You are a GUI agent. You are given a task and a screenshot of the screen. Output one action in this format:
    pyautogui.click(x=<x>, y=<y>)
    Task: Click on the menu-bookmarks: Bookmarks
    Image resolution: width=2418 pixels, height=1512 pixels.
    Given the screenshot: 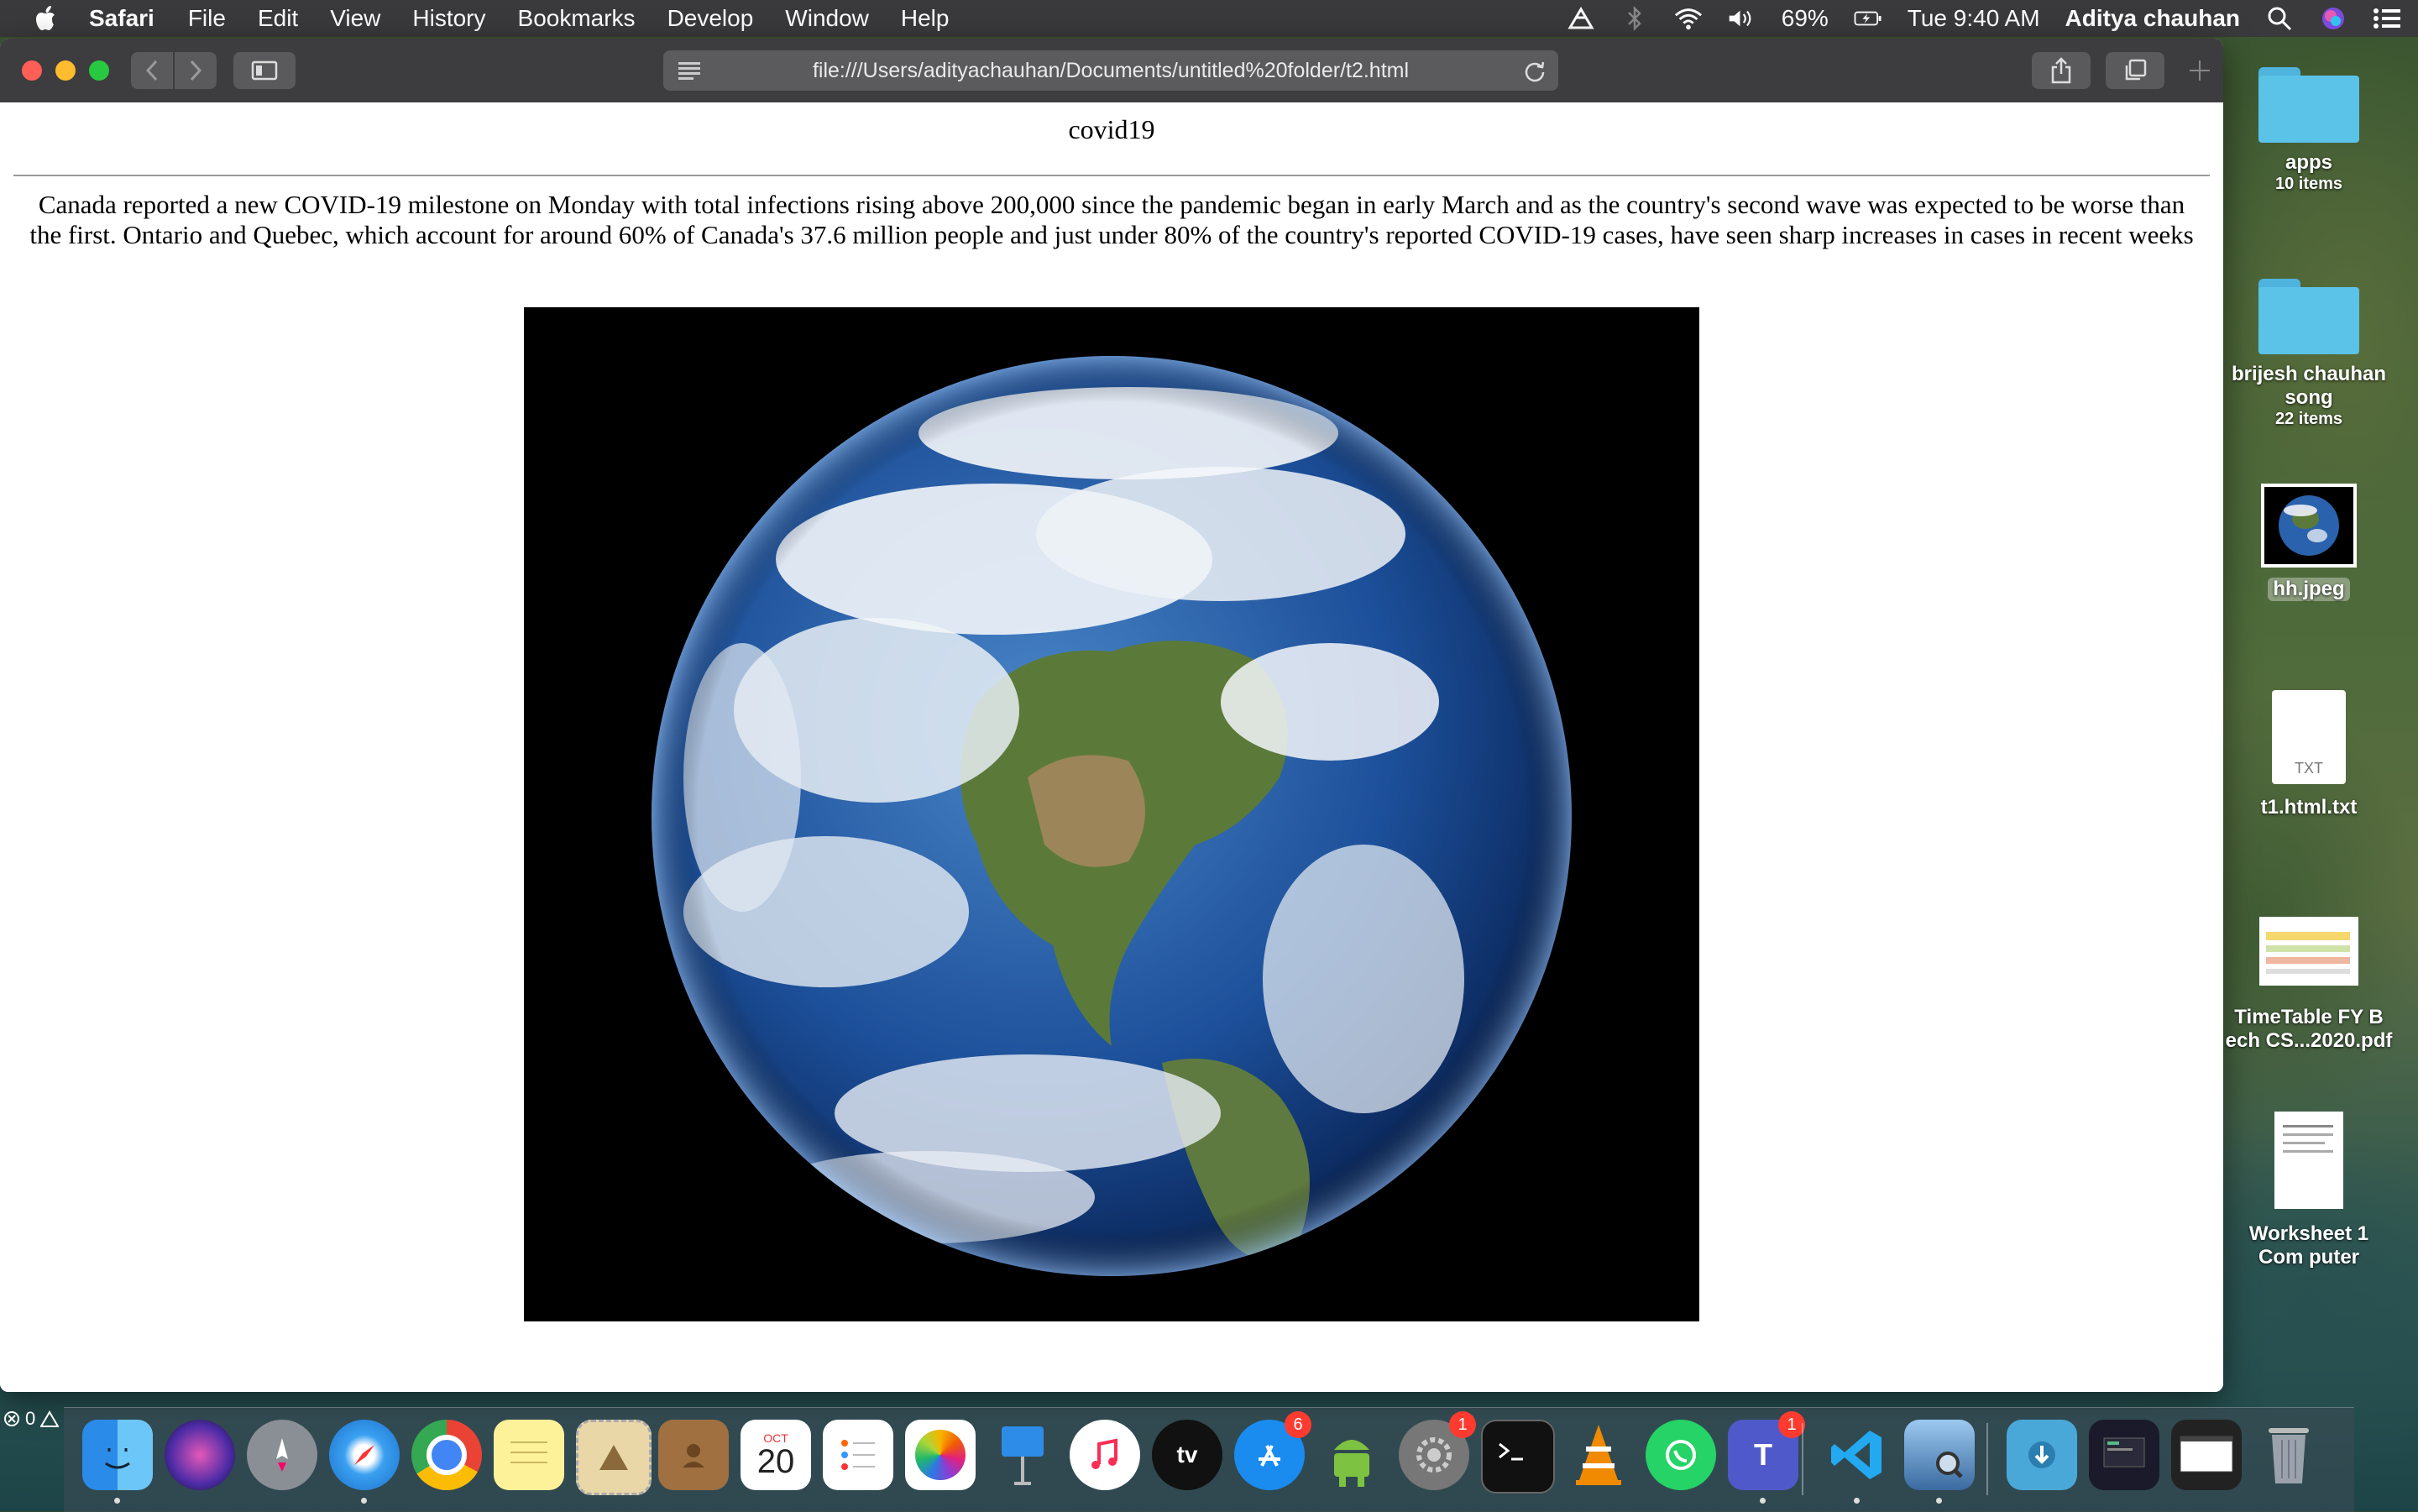 What is the action you would take?
    pyautogui.click(x=577, y=18)
    